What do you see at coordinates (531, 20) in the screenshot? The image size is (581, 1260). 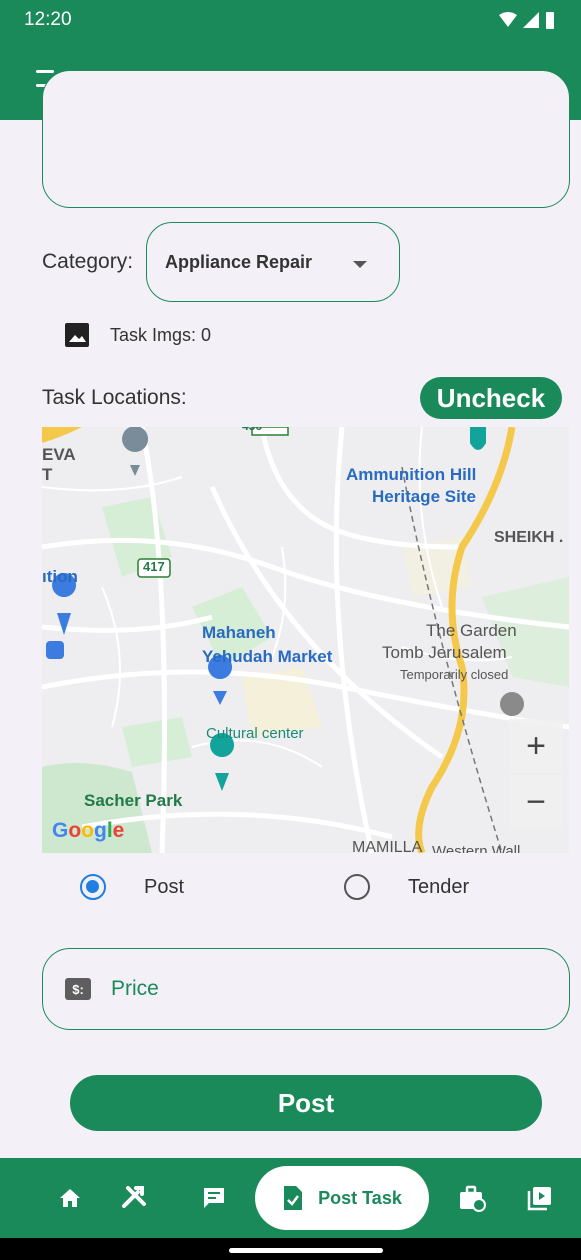 I see `signal-icon` at bounding box center [531, 20].